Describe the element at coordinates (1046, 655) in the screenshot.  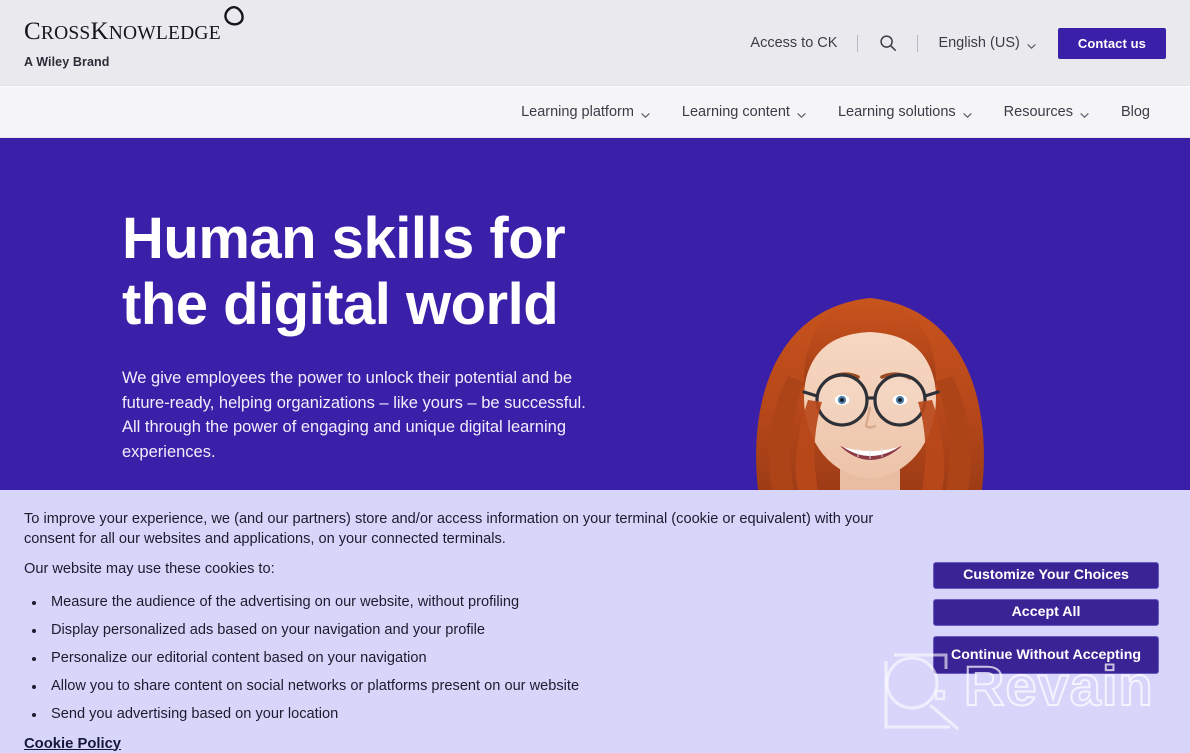
I see `continue-without-accepting-button: Continue Without Accepting` at that location.